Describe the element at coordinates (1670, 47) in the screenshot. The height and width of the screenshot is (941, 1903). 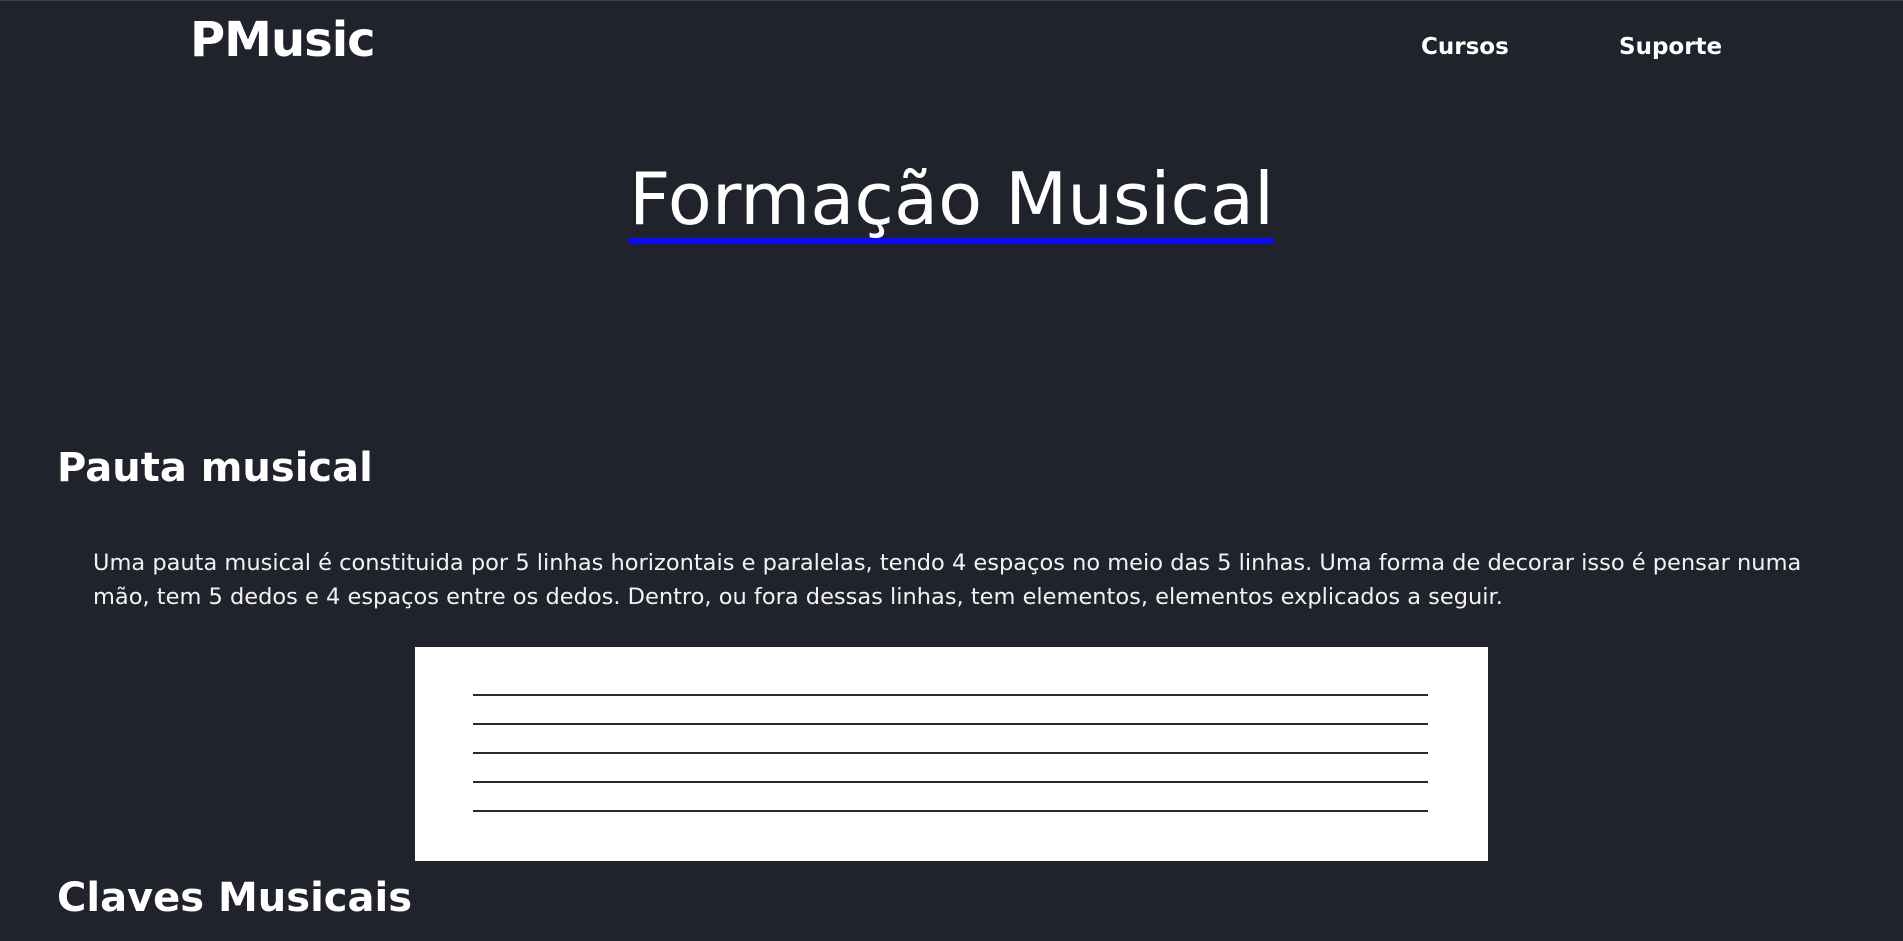
I see `nav-link-suporte: Suporte` at that location.